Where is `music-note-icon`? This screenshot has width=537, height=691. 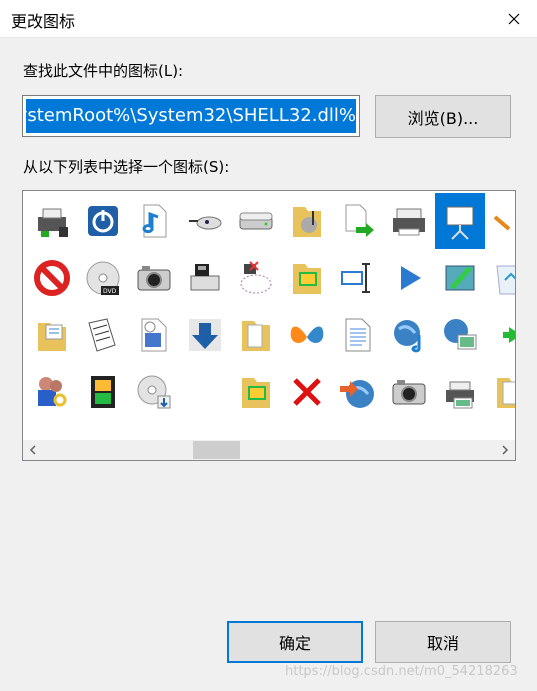
music-note-icon is located at coordinates (154, 221).